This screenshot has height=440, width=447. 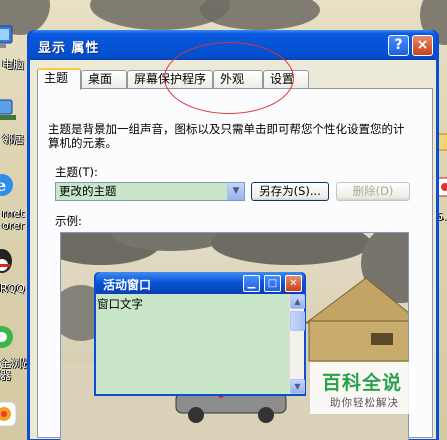 I want to click on themes-description: 主题是背景加一组声音，图标以及只需单击即可帮您个性化设置您的计算机的元素。, so click(x=226, y=136).